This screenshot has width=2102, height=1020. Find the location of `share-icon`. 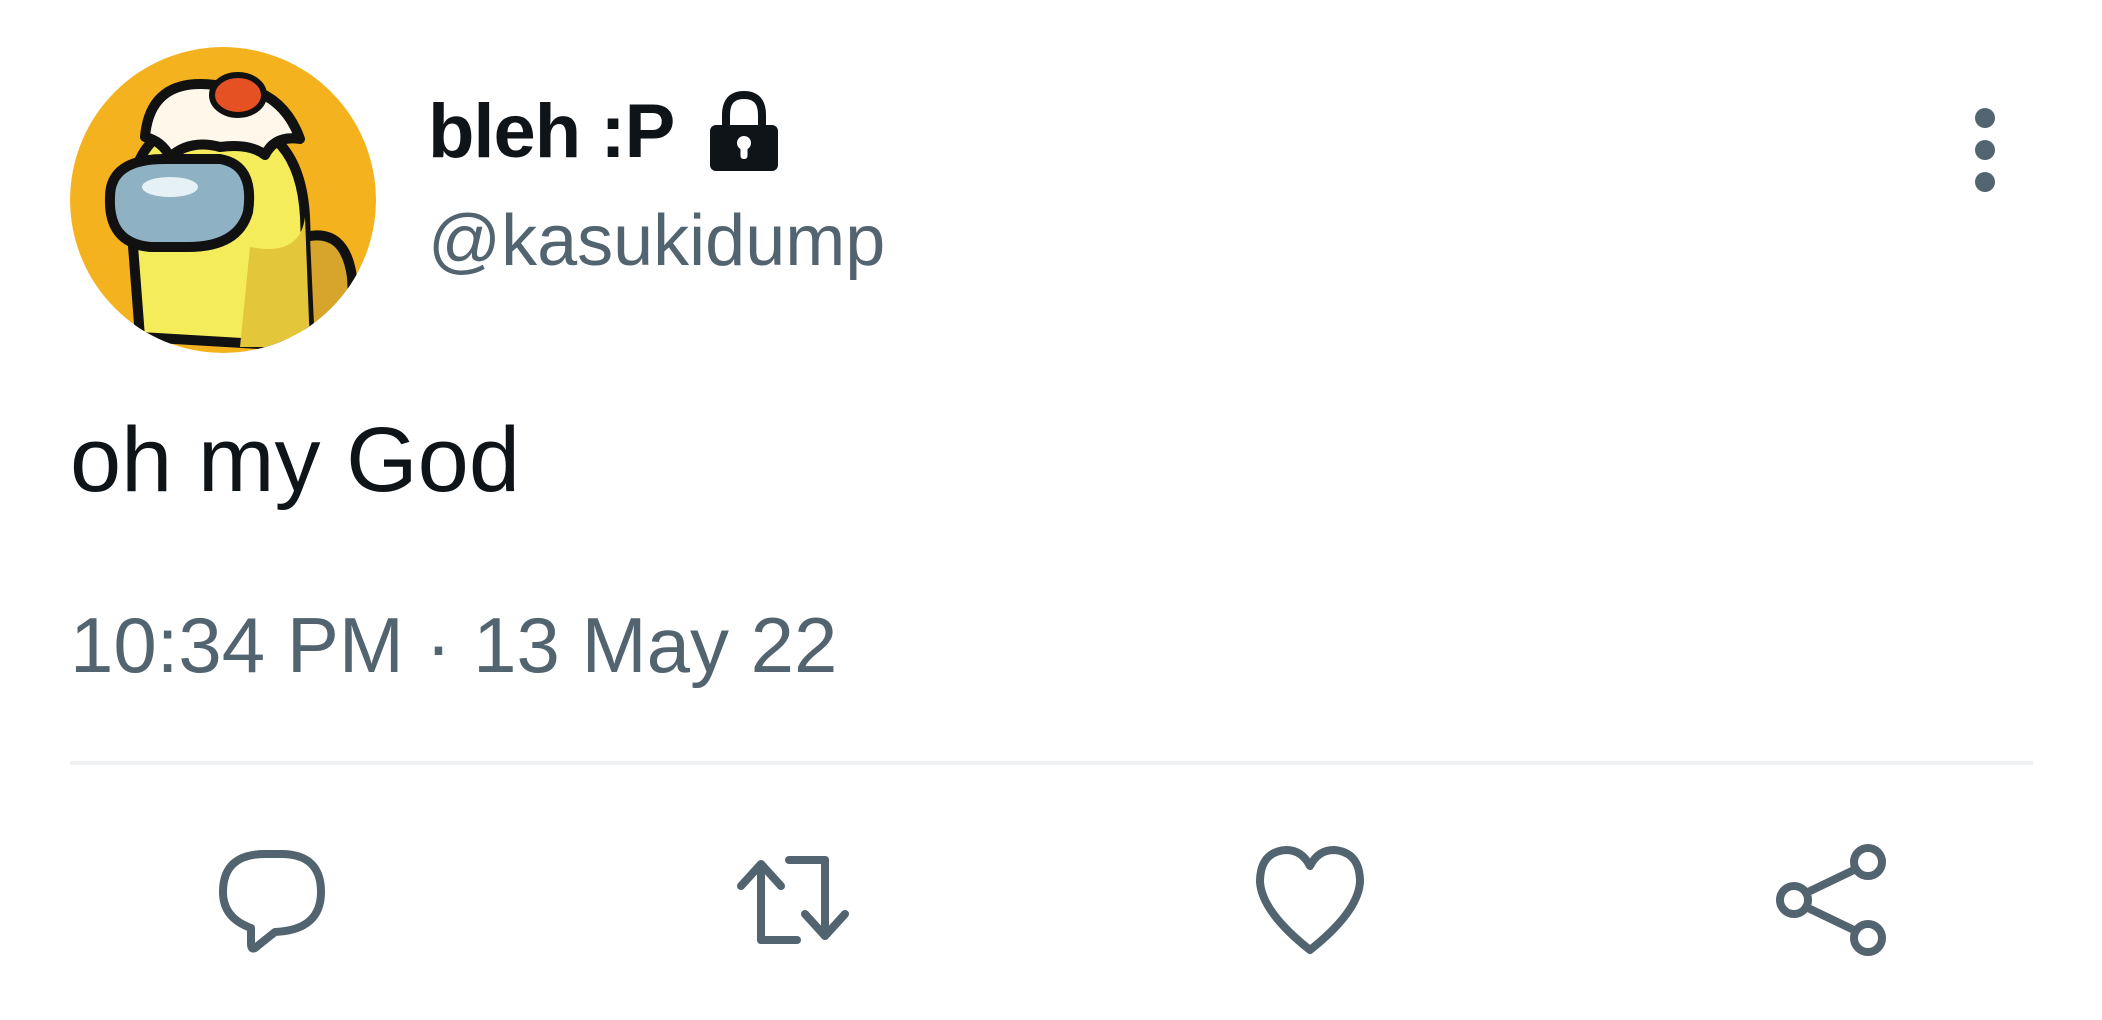

share-icon is located at coordinates (1831, 900).